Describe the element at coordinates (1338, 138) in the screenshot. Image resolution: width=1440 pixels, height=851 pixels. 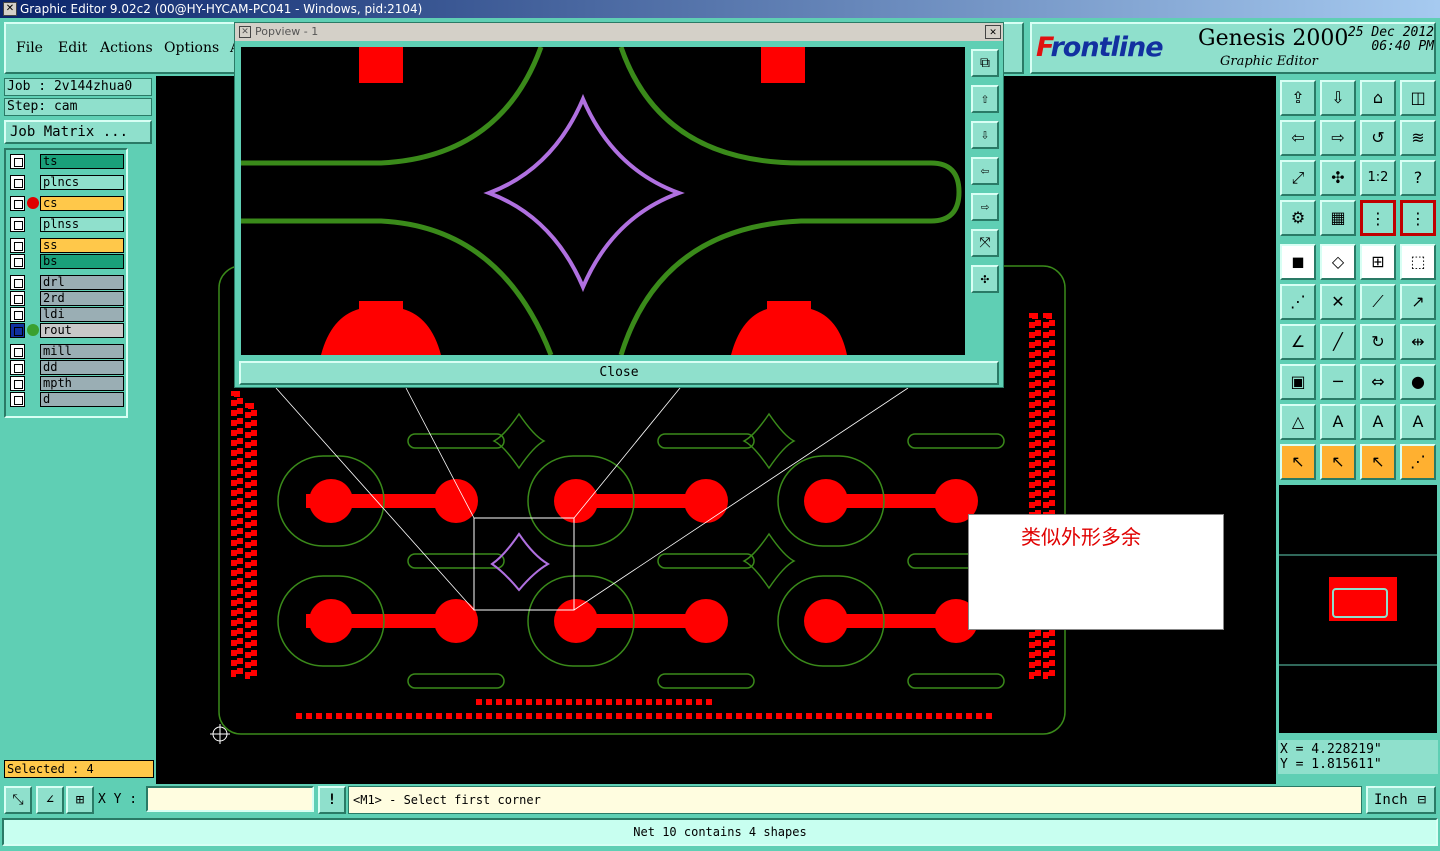
I see `pan-right-icon: ⇨` at that location.